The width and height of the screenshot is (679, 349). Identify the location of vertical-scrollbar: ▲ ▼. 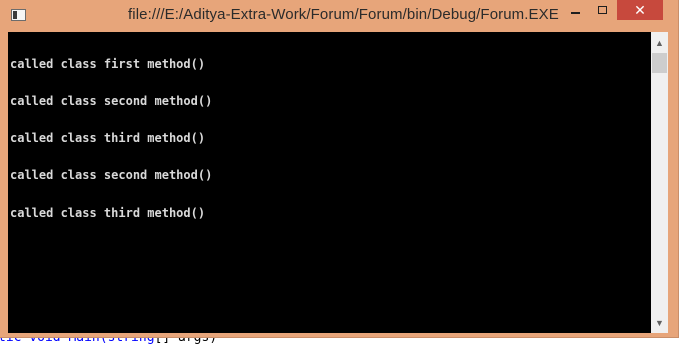
(659, 182).